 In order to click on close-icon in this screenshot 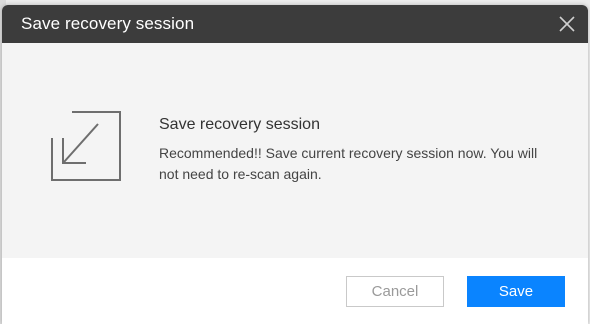, I will do `click(567, 24)`.